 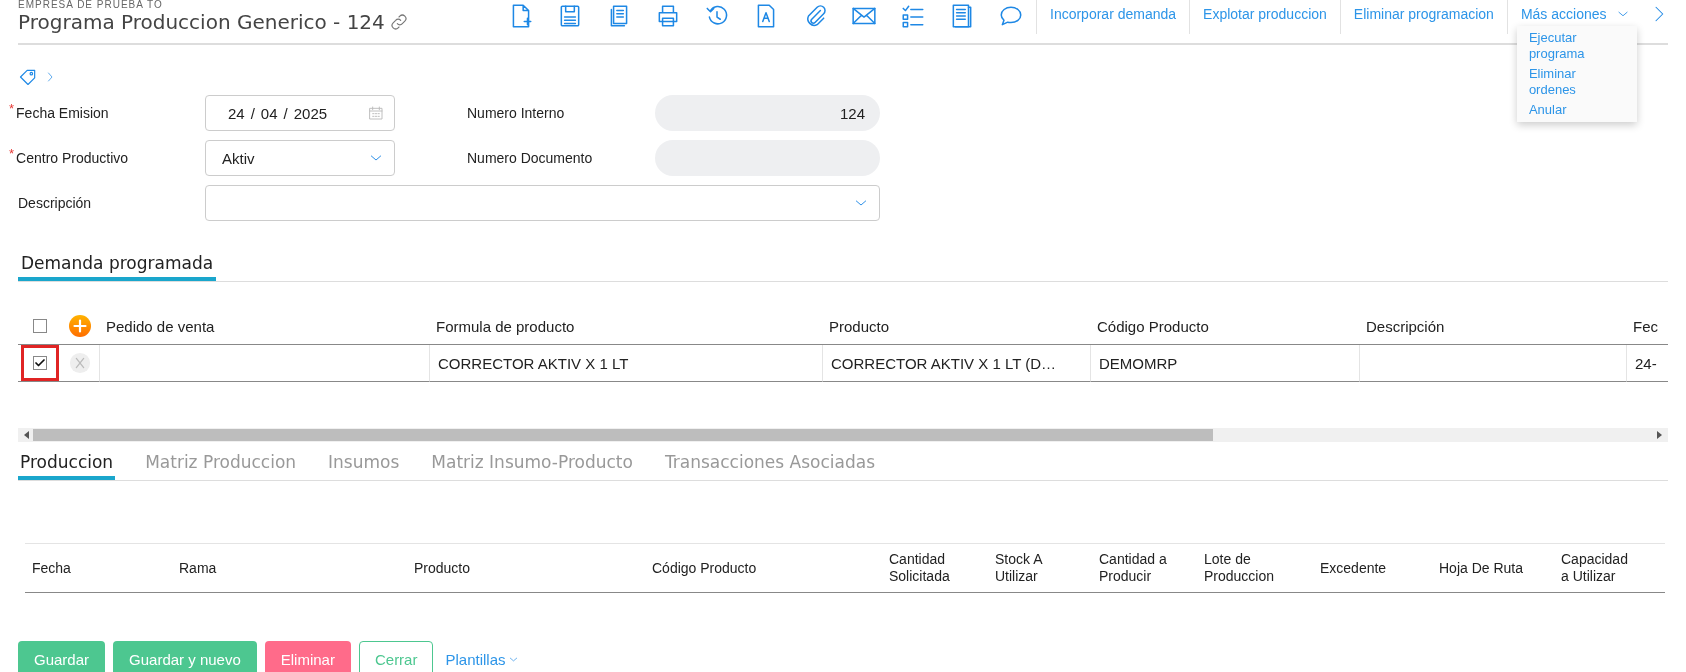 What do you see at coordinates (542, 203) in the screenshot?
I see `select-field` at bounding box center [542, 203].